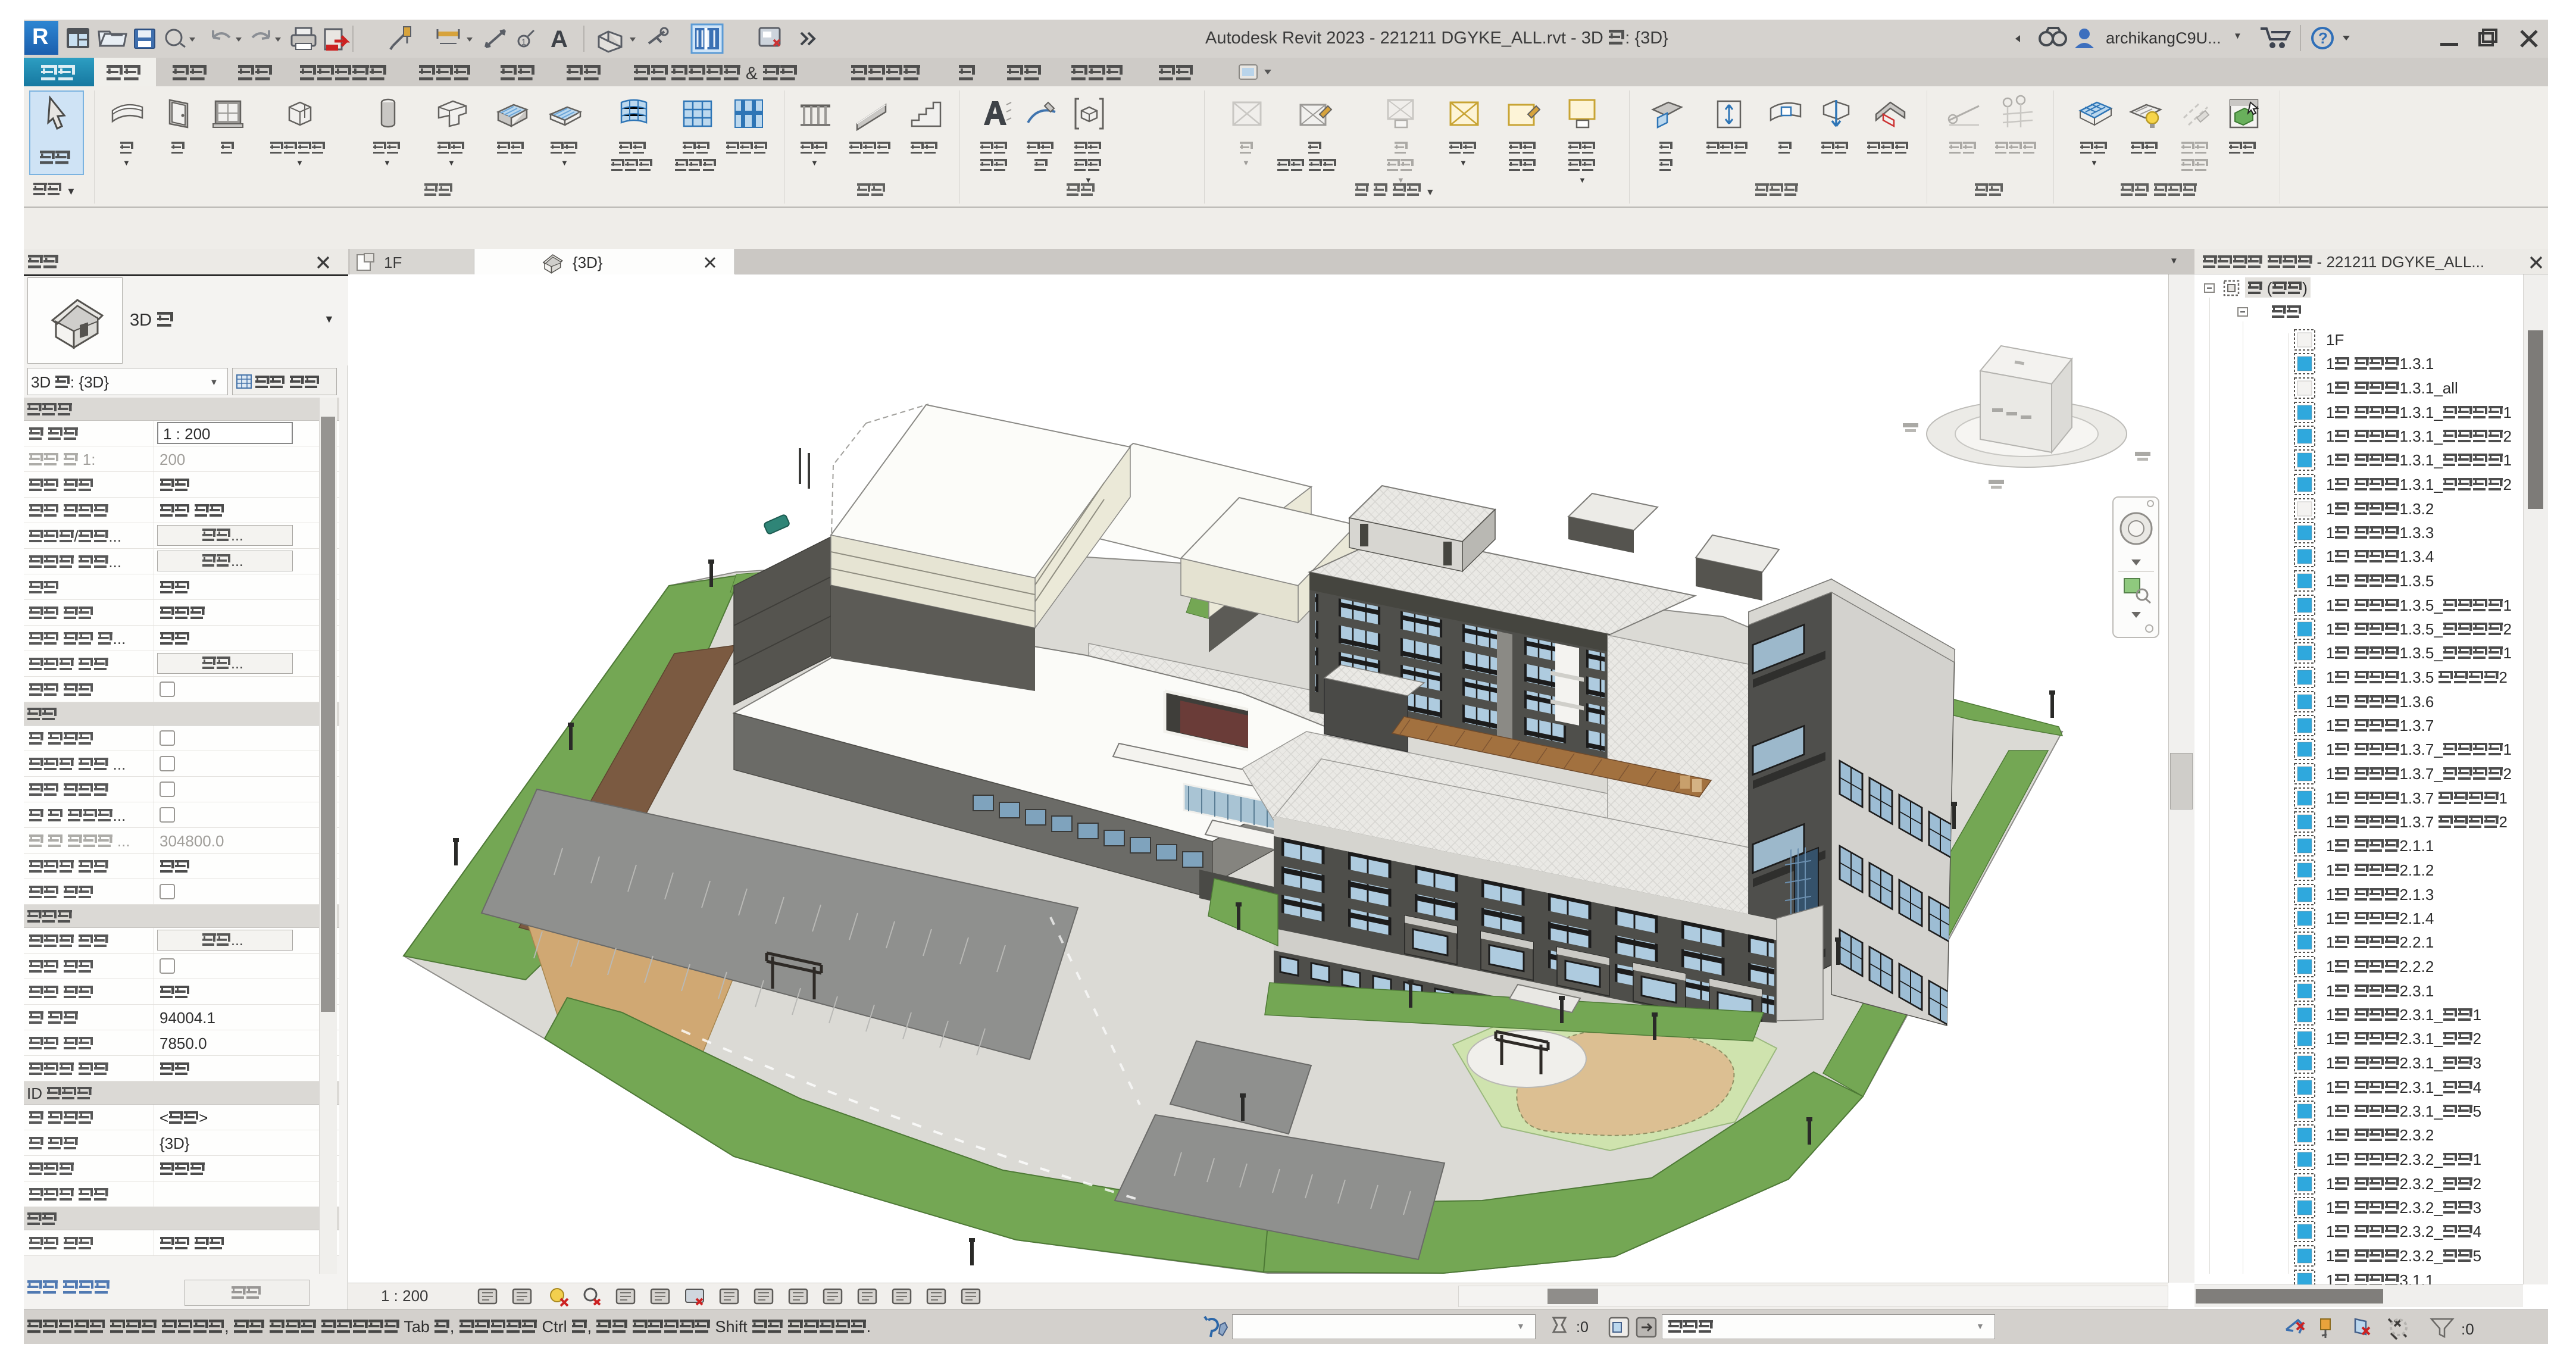  What do you see at coordinates (523, 41) in the screenshot?
I see `svg-text: 1` at bounding box center [523, 41].